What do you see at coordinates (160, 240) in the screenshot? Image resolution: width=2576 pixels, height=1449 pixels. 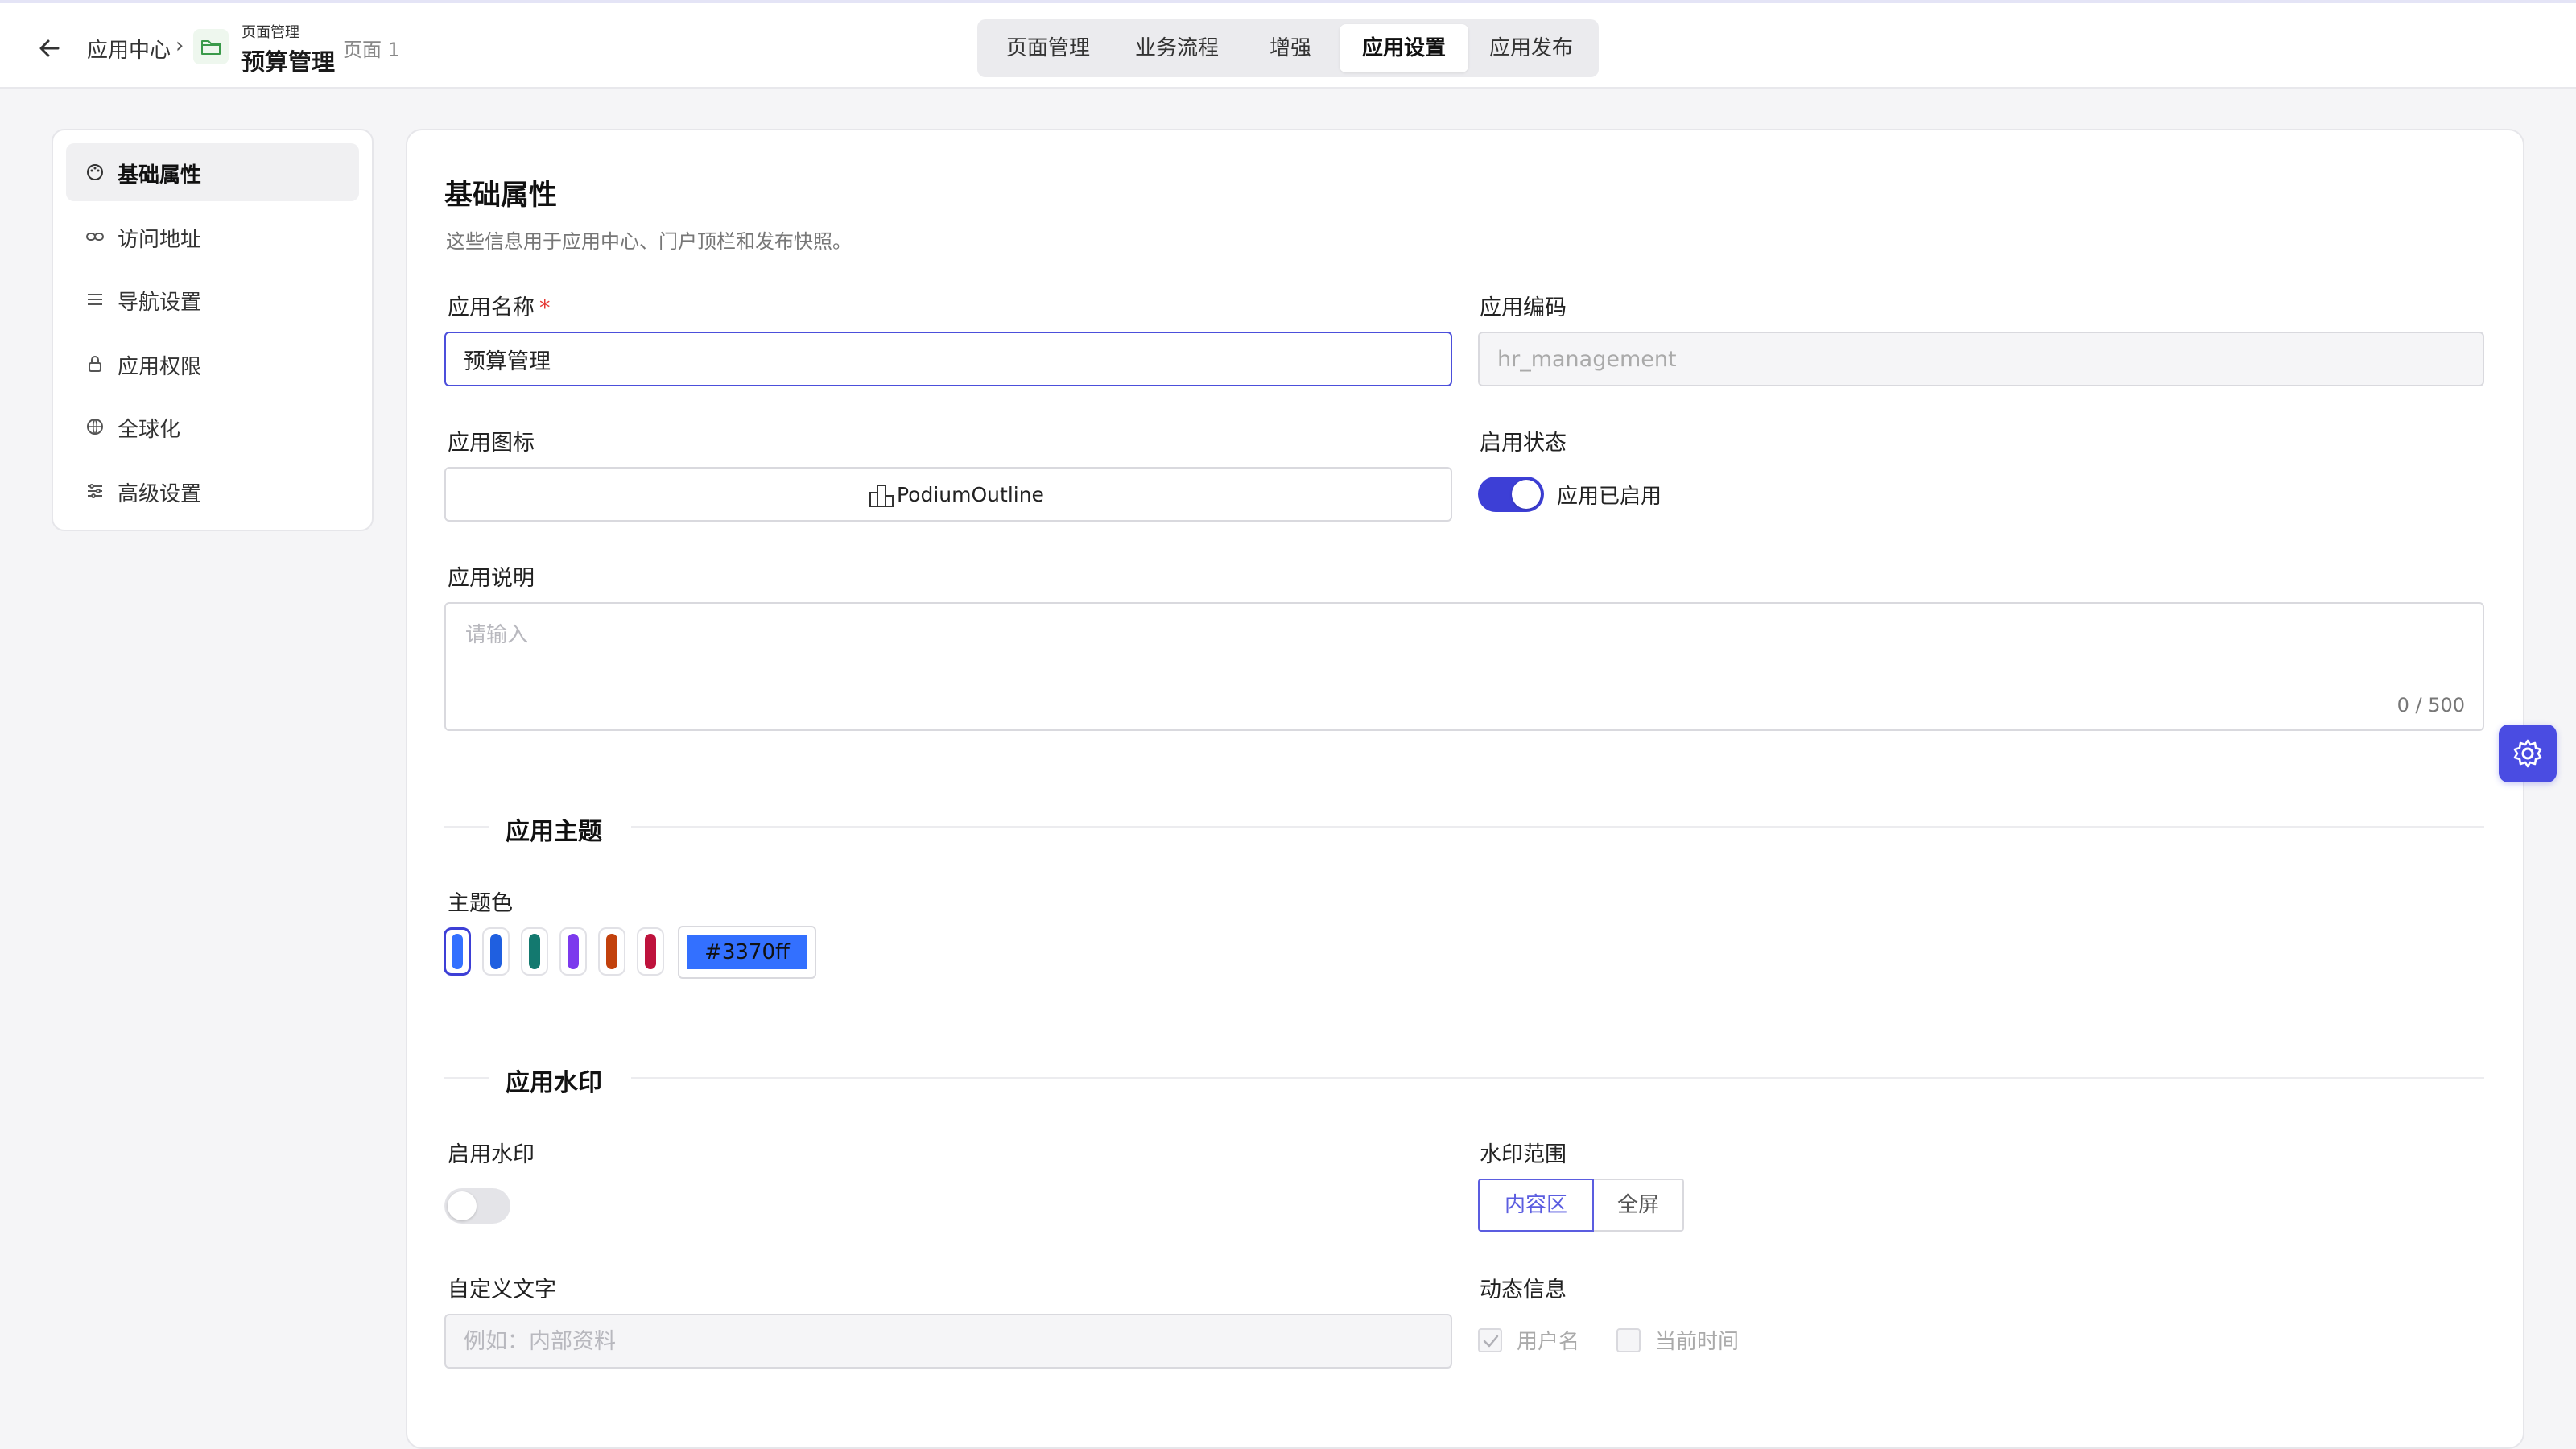 I see `sidebar-item-label: 访问地址` at bounding box center [160, 240].